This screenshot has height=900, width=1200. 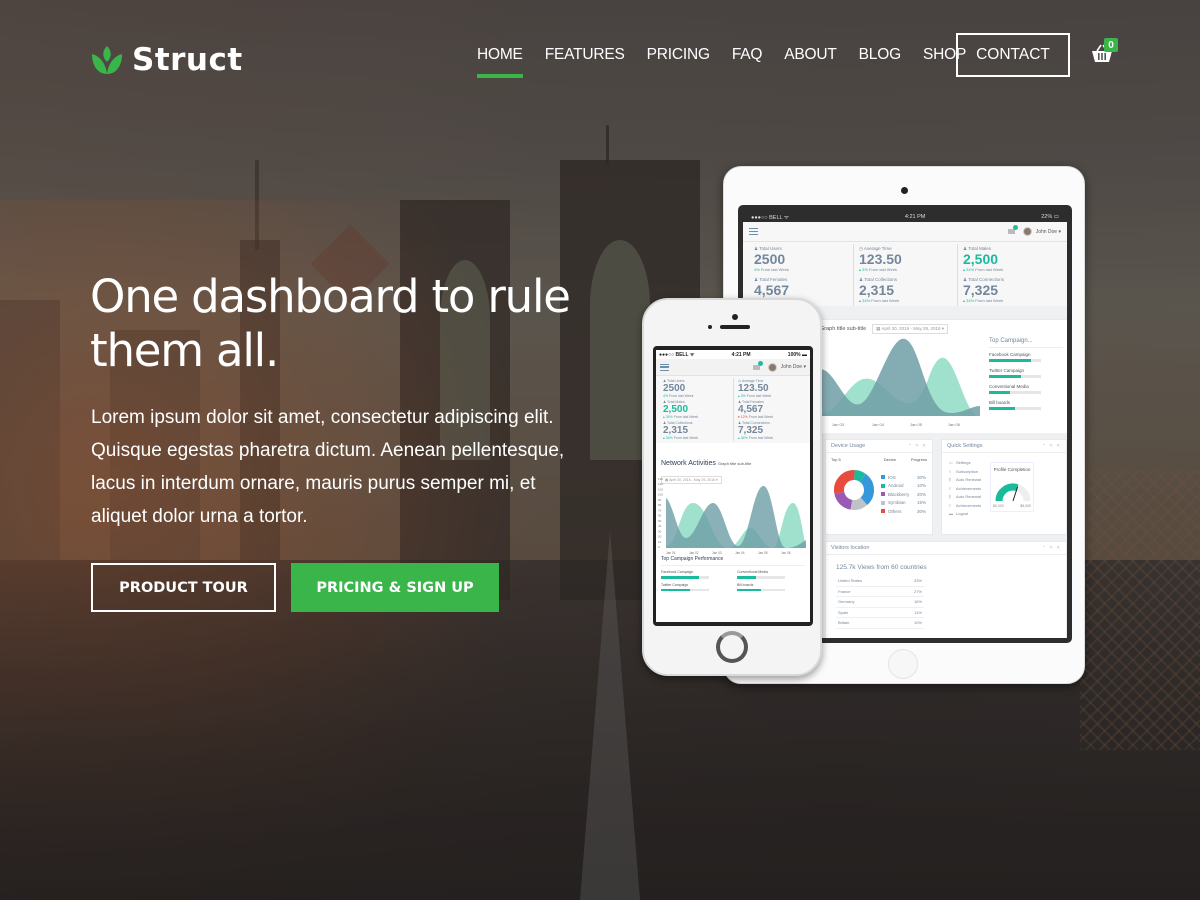 I want to click on product-tour-button: PRODUCT TOUR, so click(x=183, y=587).